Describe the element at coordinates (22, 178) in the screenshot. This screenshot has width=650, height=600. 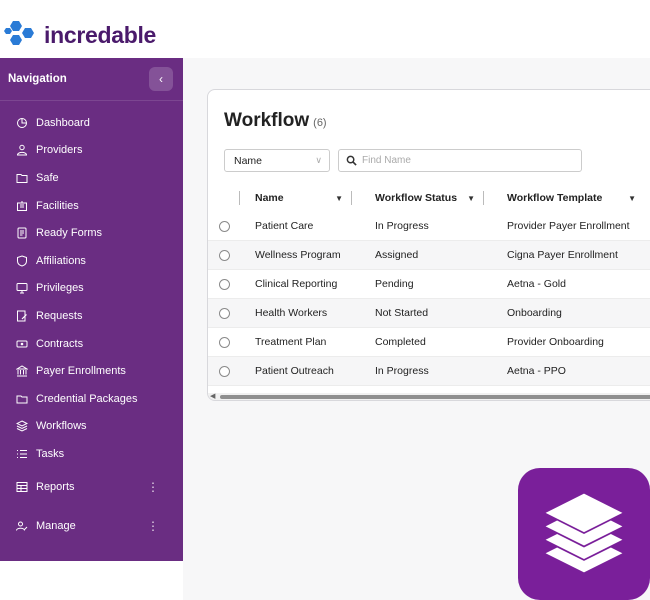
I see `safe-icon` at that location.